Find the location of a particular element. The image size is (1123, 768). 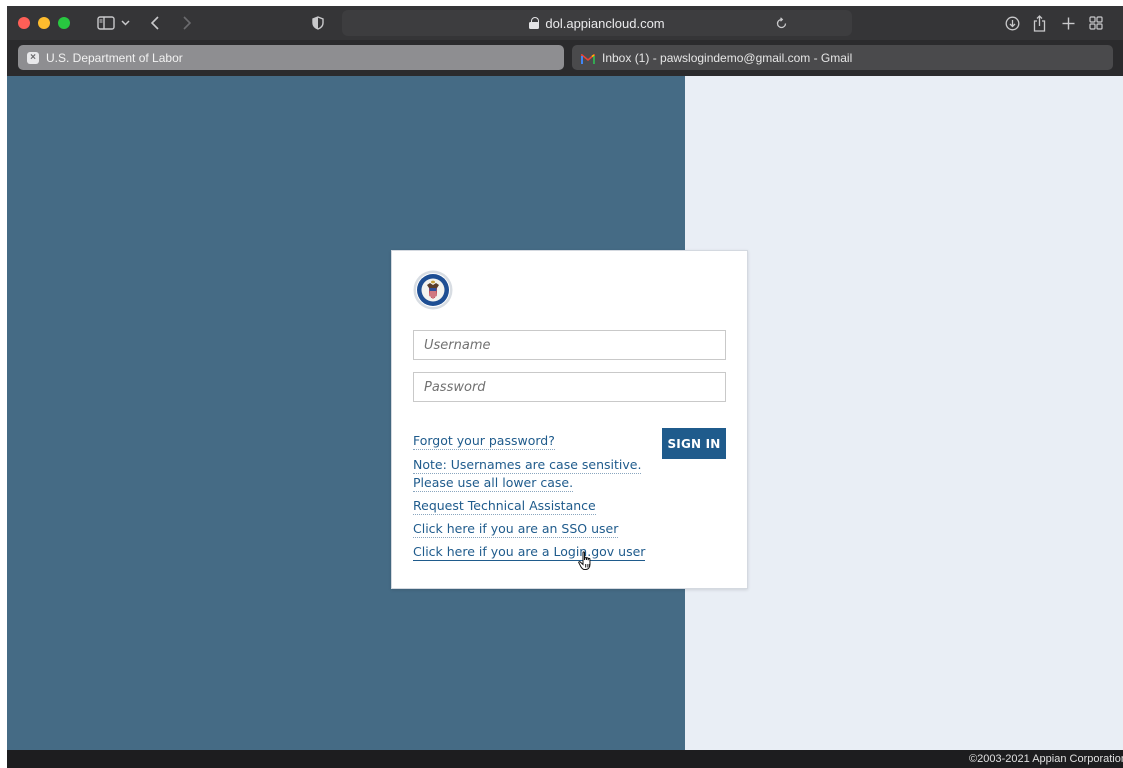

download-icon is located at coordinates (1012, 23).